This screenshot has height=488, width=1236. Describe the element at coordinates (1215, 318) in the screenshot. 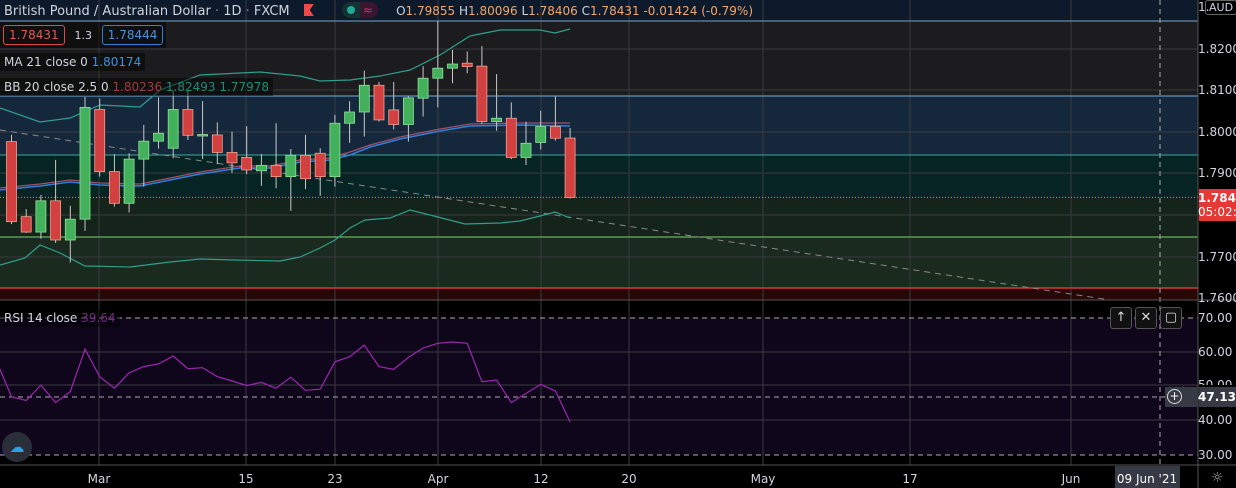

I see `rsi-label: 70.00` at that location.